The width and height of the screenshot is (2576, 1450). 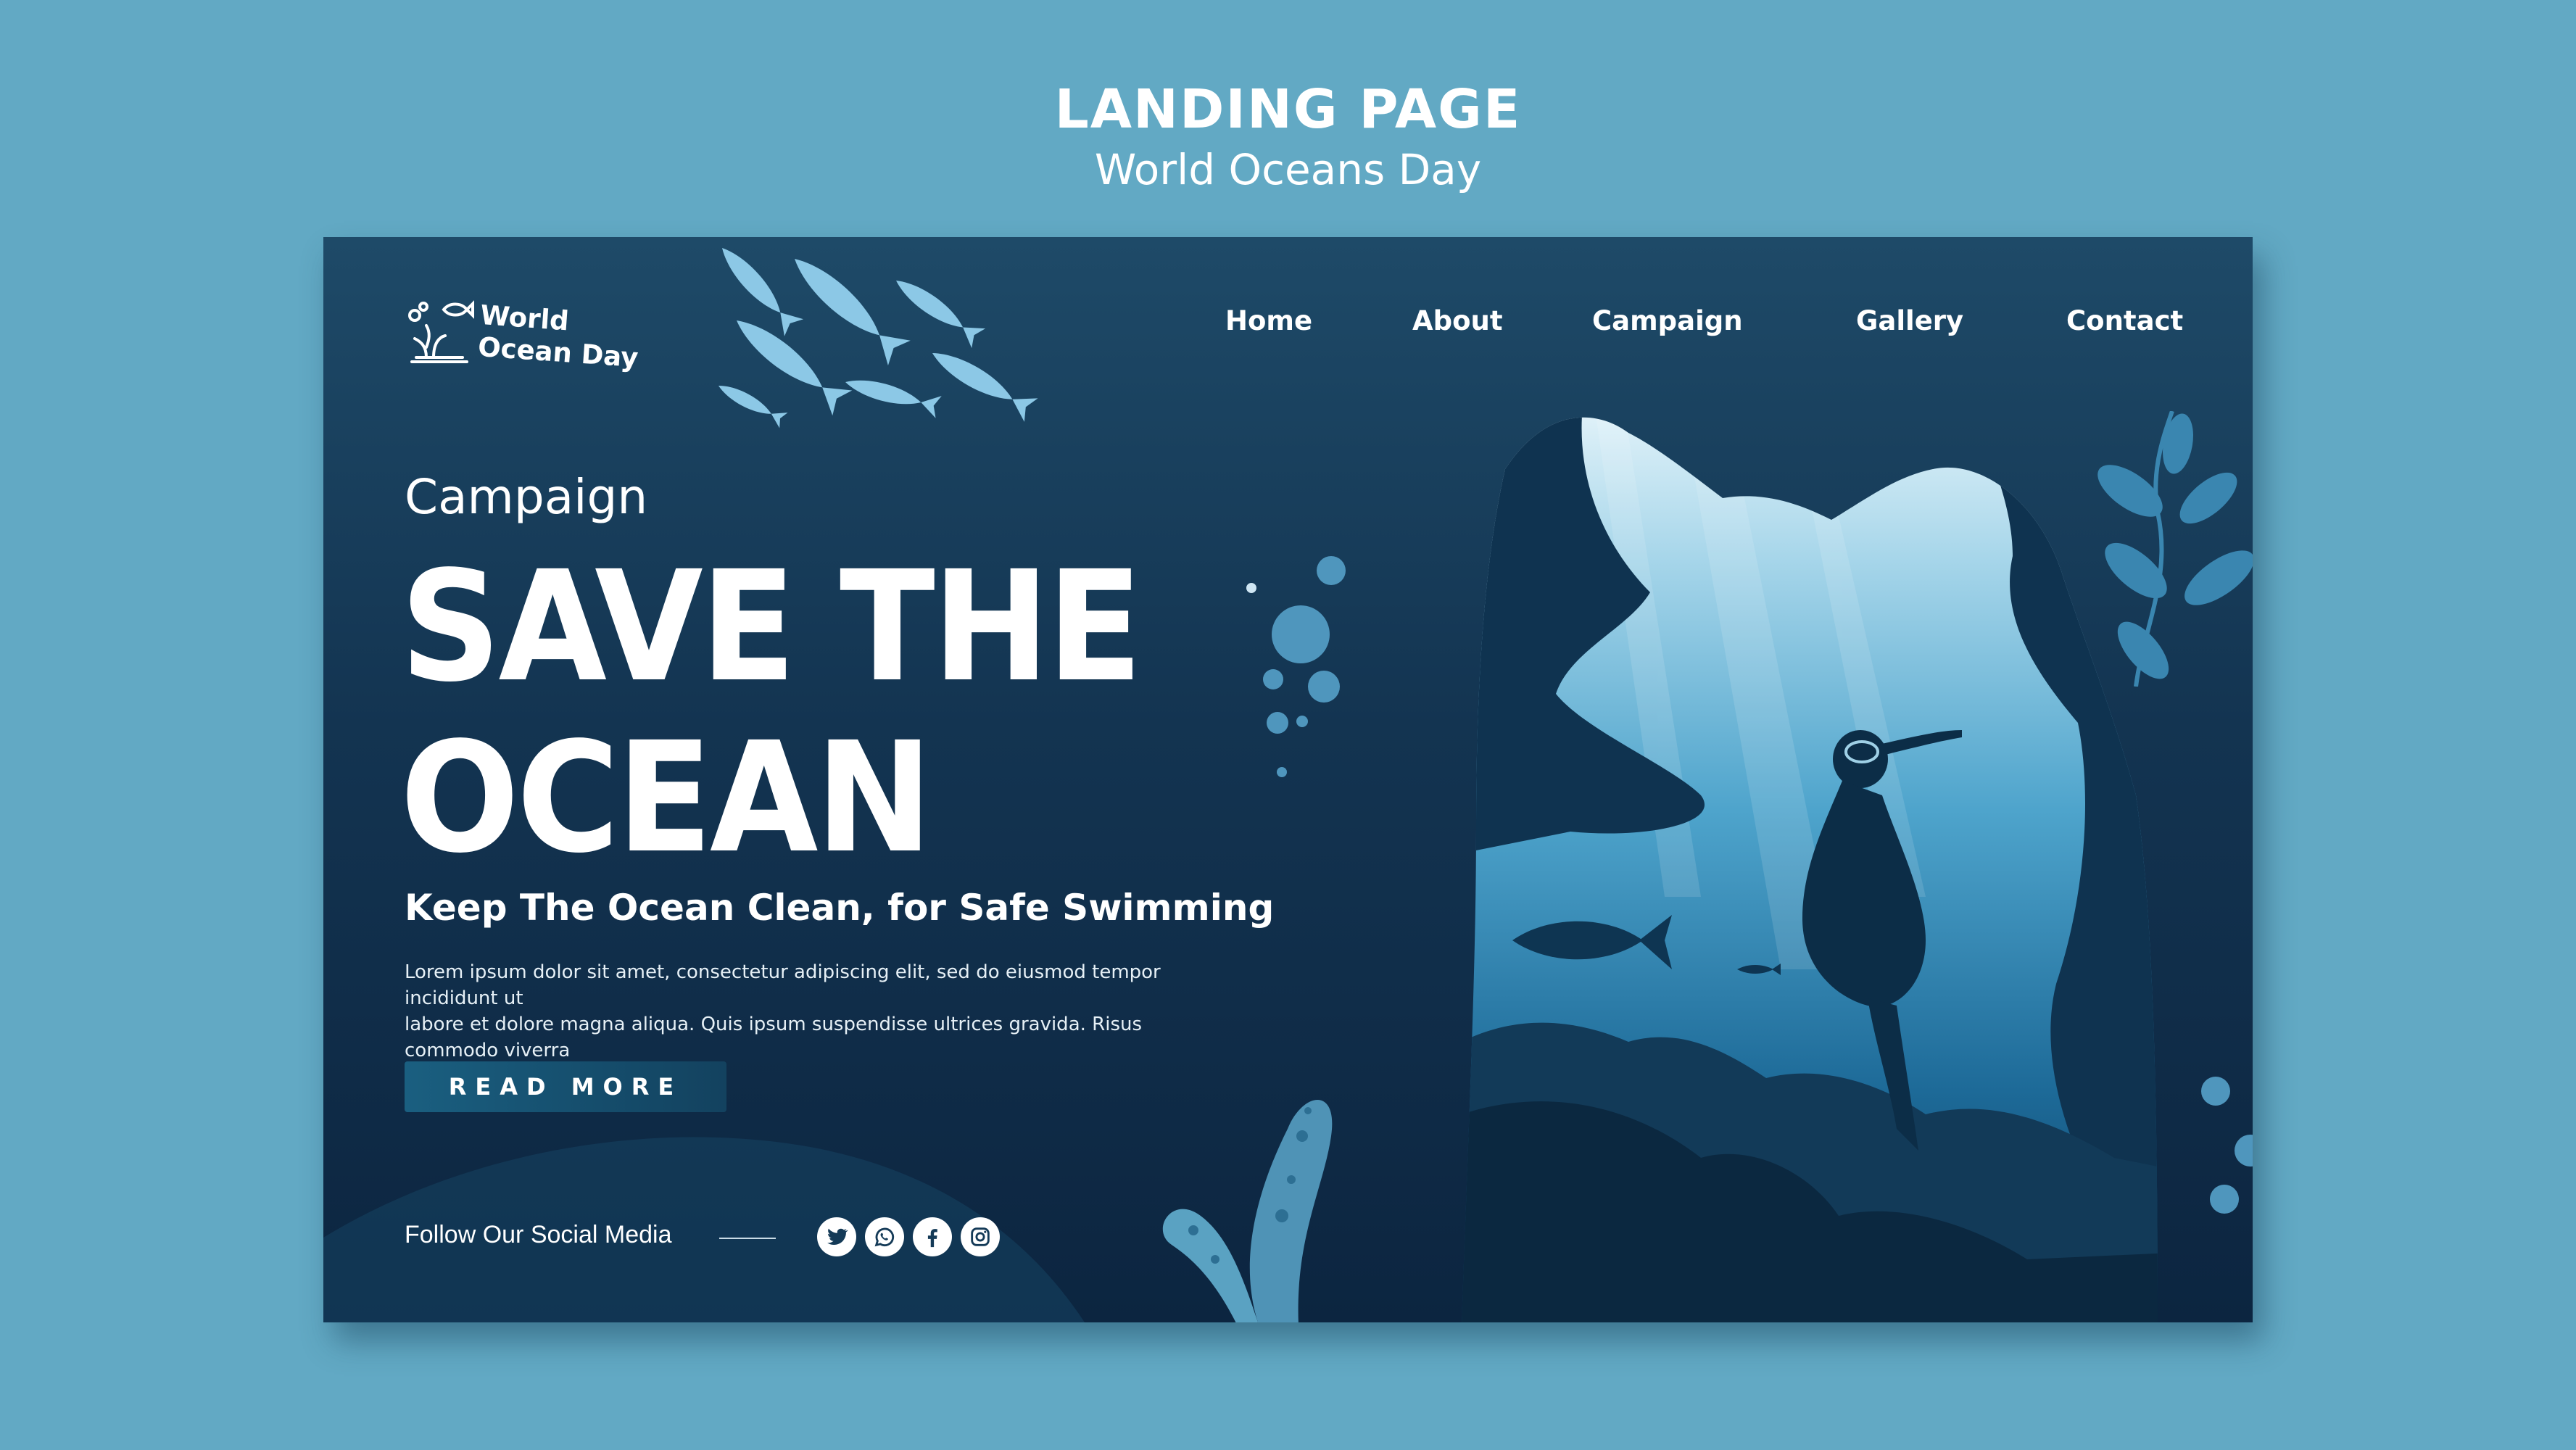 What do you see at coordinates (837, 1236) in the screenshot?
I see `twitter-icon` at bounding box center [837, 1236].